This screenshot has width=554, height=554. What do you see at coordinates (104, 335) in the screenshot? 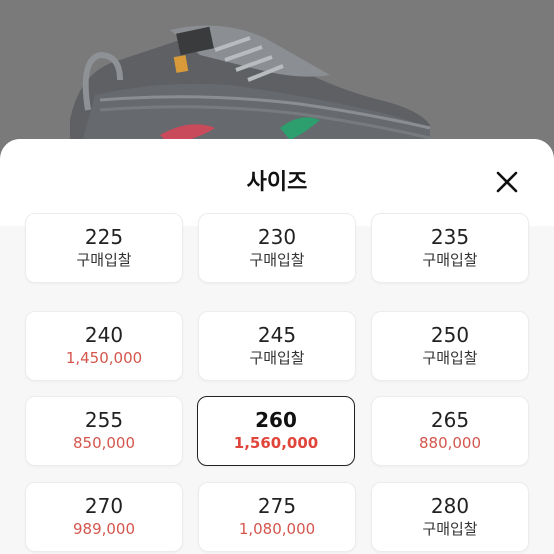
I see `size-label: 240` at bounding box center [104, 335].